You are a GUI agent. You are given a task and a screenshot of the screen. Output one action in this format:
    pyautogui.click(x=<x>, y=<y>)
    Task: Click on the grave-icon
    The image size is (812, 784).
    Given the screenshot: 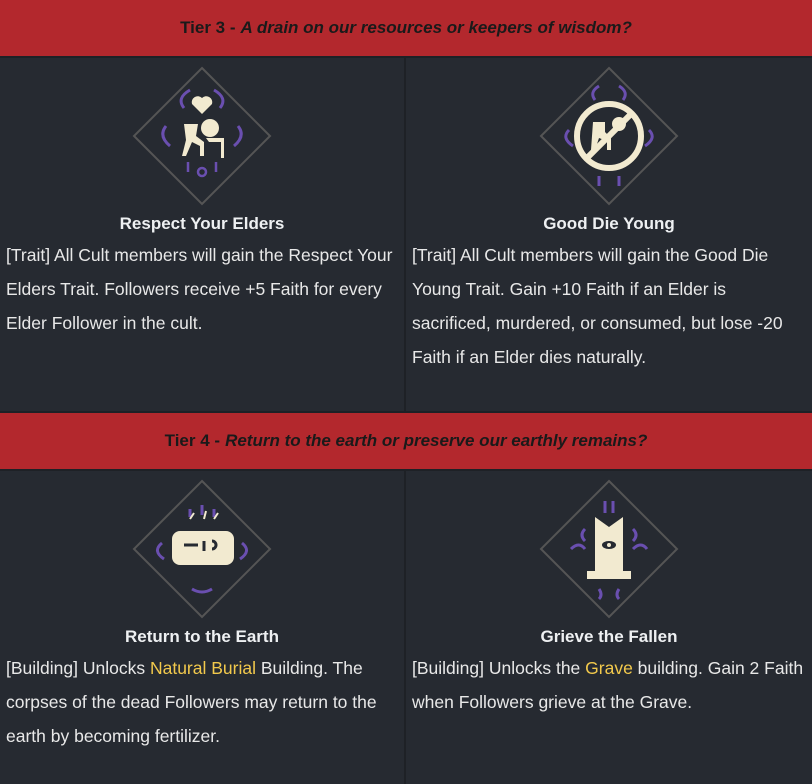 What is the action you would take?
    pyautogui.click(x=609, y=549)
    